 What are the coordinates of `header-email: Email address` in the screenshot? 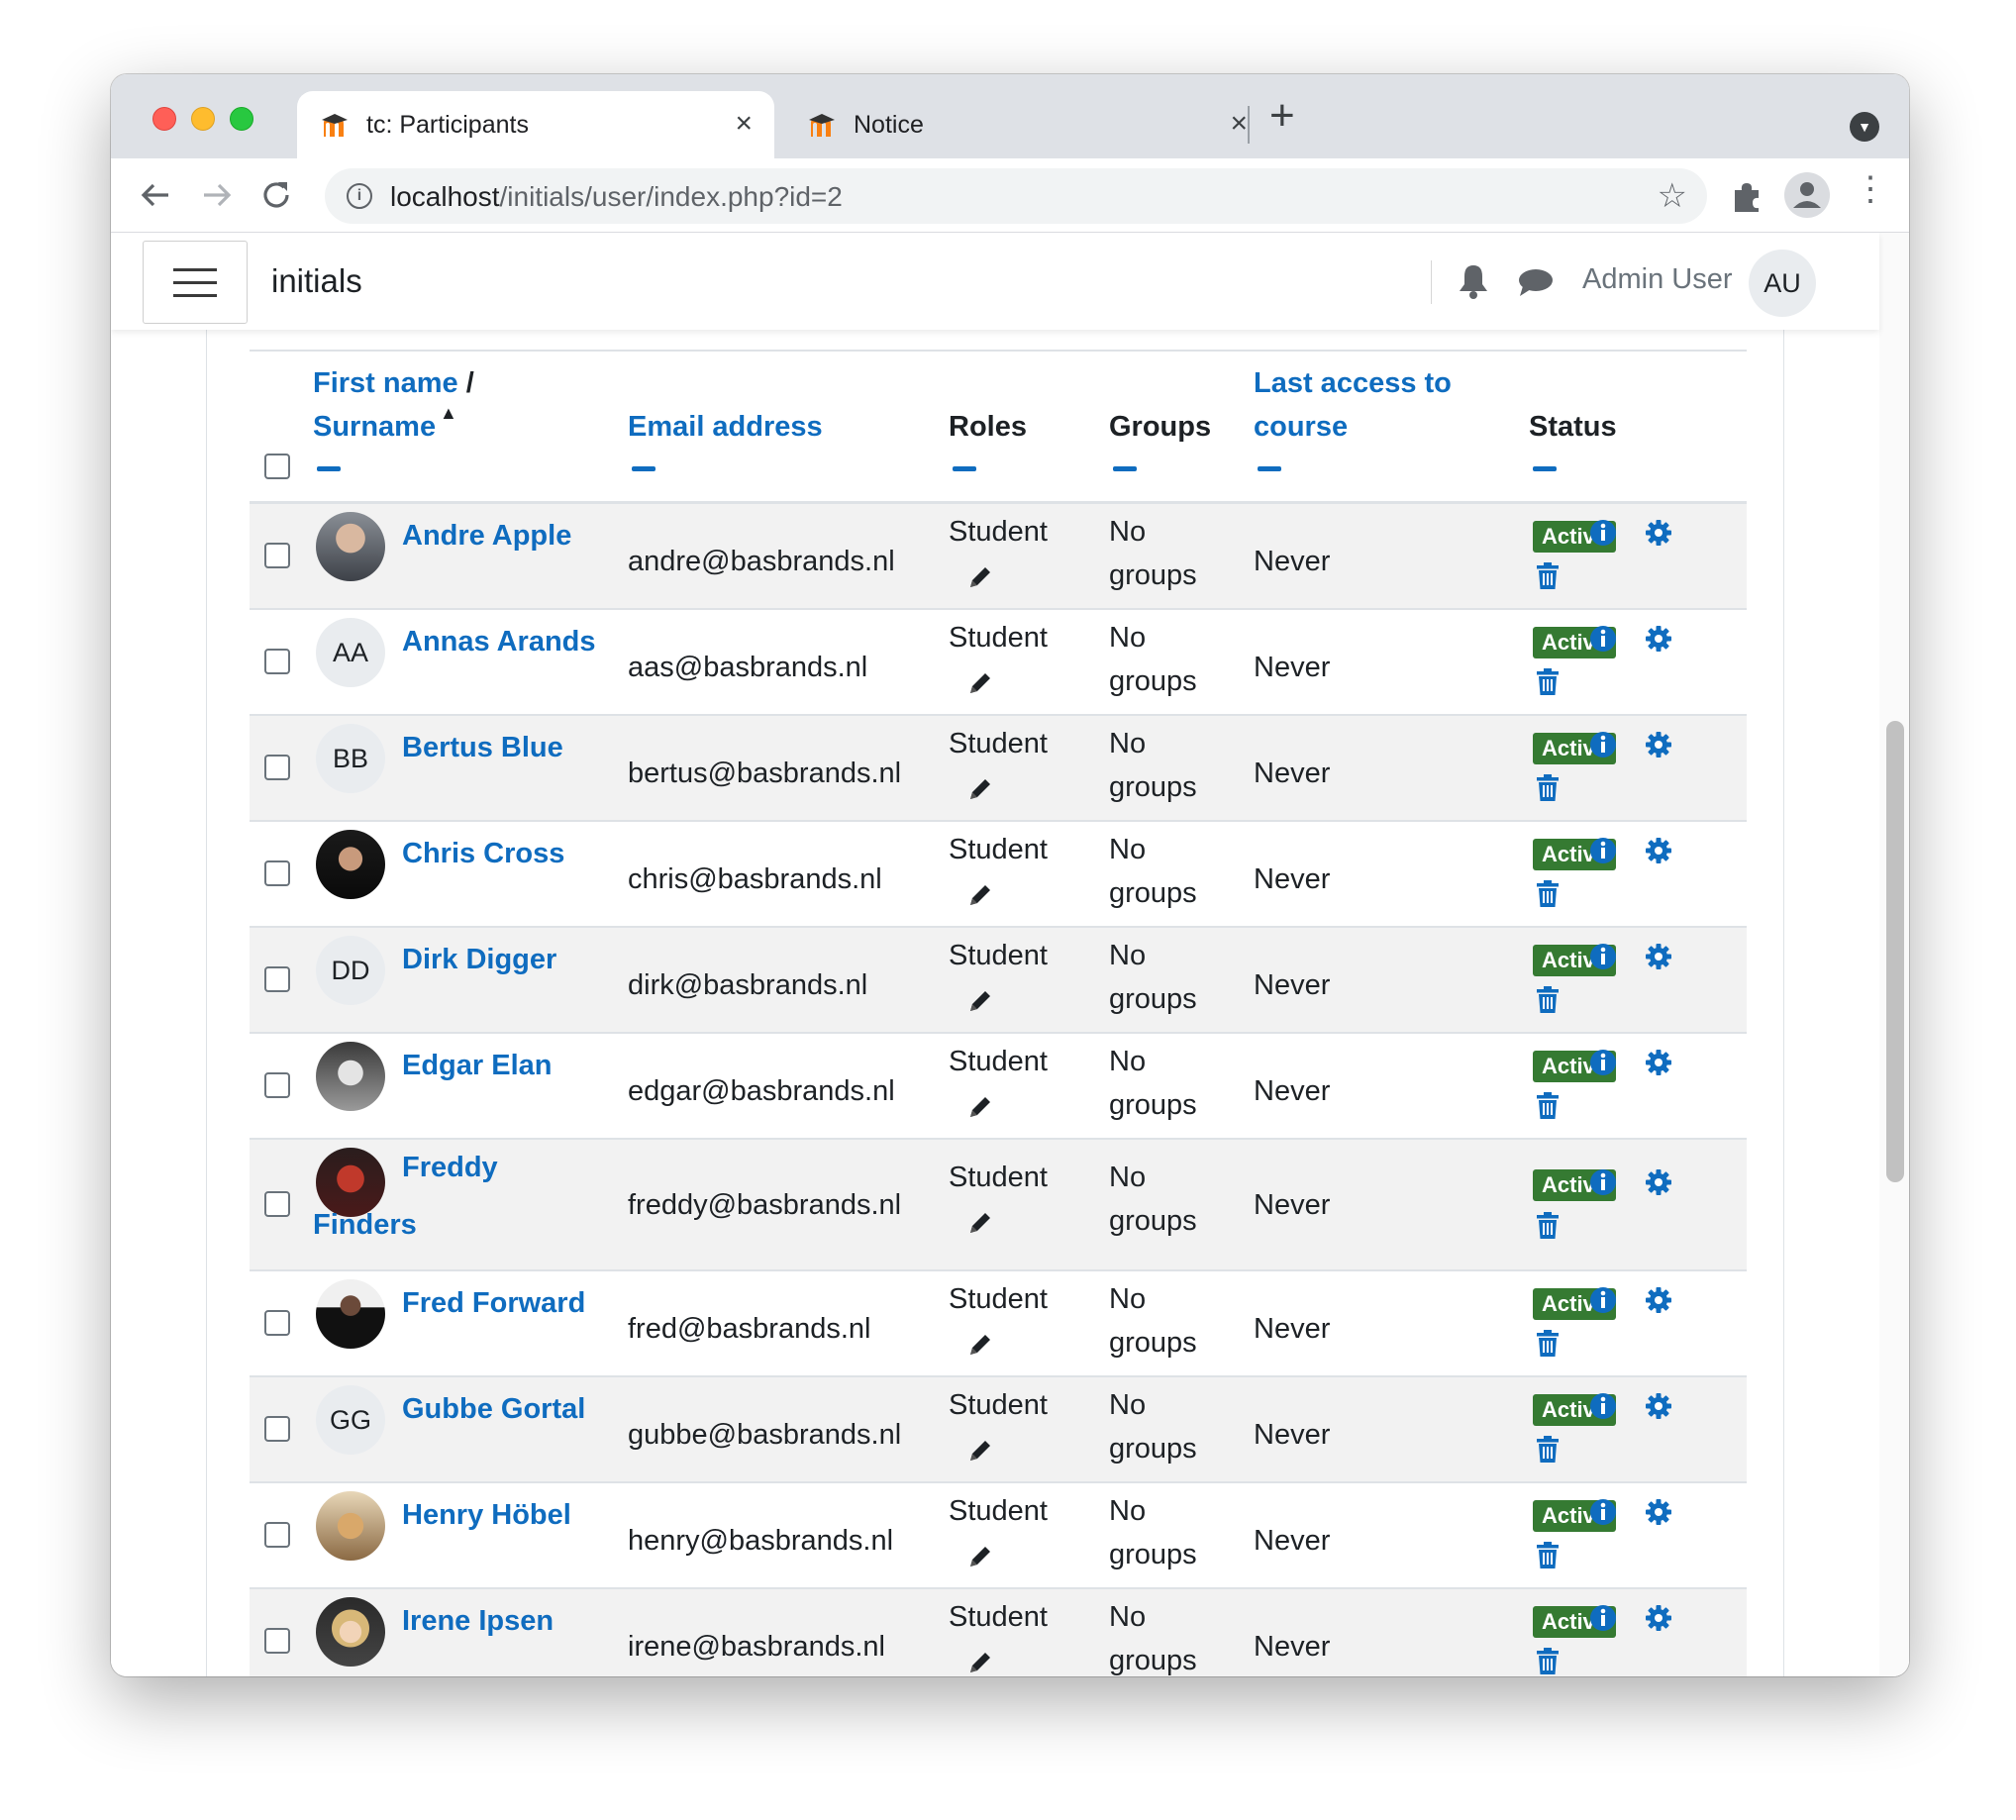 It's located at (725, 427).